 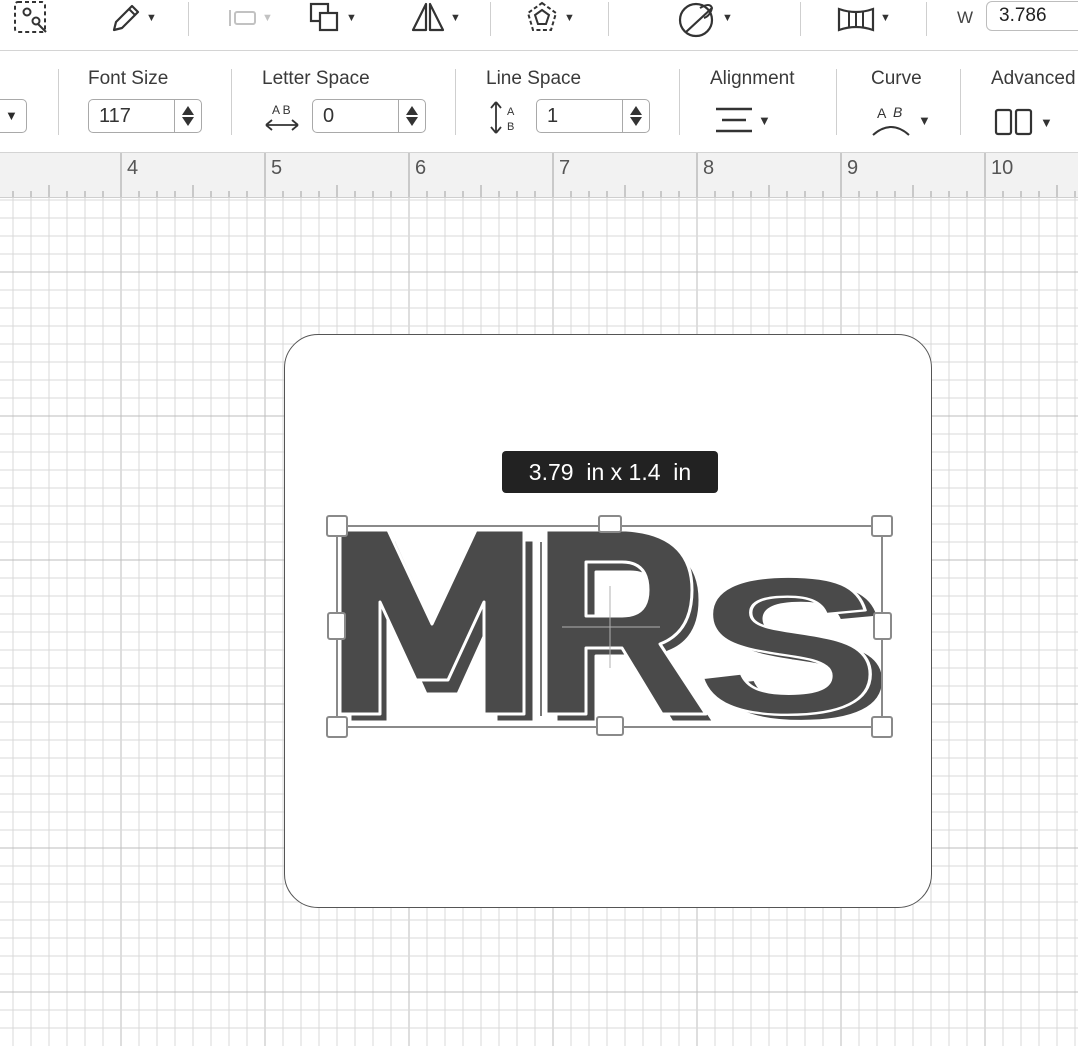 I want to click on font-size-label: Font Size, so click(x=128, y=78).